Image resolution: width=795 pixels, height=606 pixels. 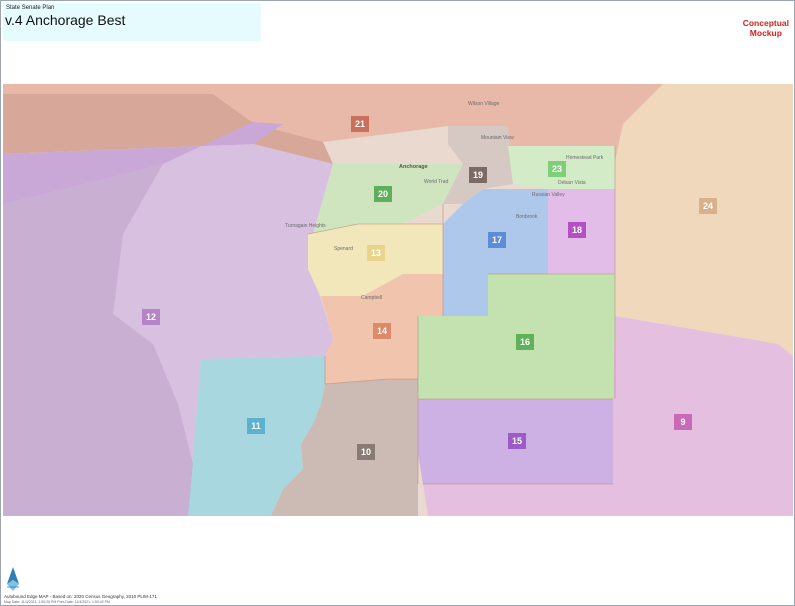 What do you see at coordinates (704, 220) in the screenshot?
I see `district-24-area` at bounding box center [704, 220].